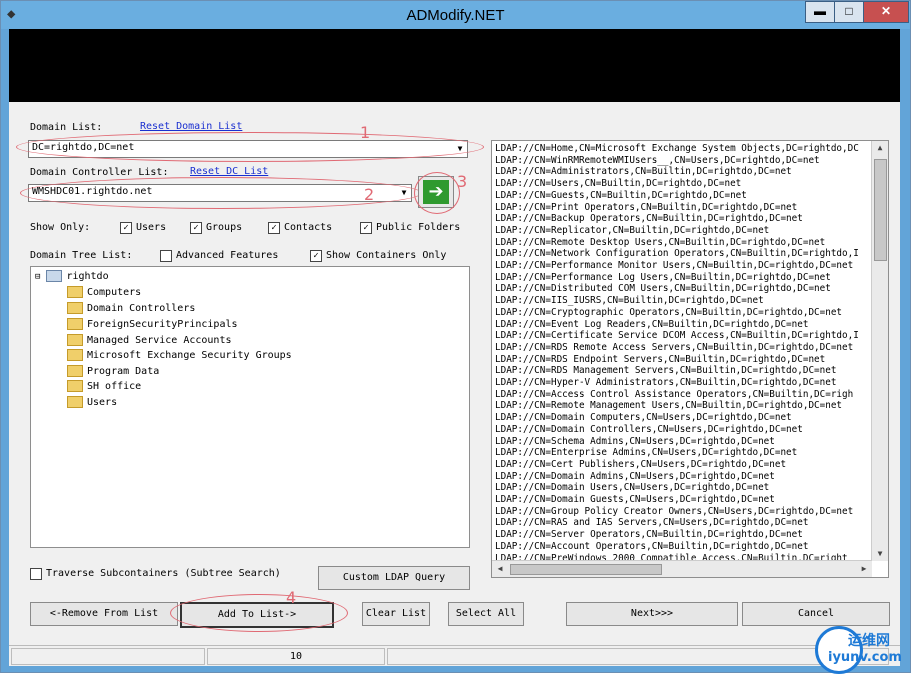 The width and height of the screenshot is (911, 674). Describe the element at coordinates (869, 641) in the screenshot. I see `watermark-cn: 运维网` at that location.